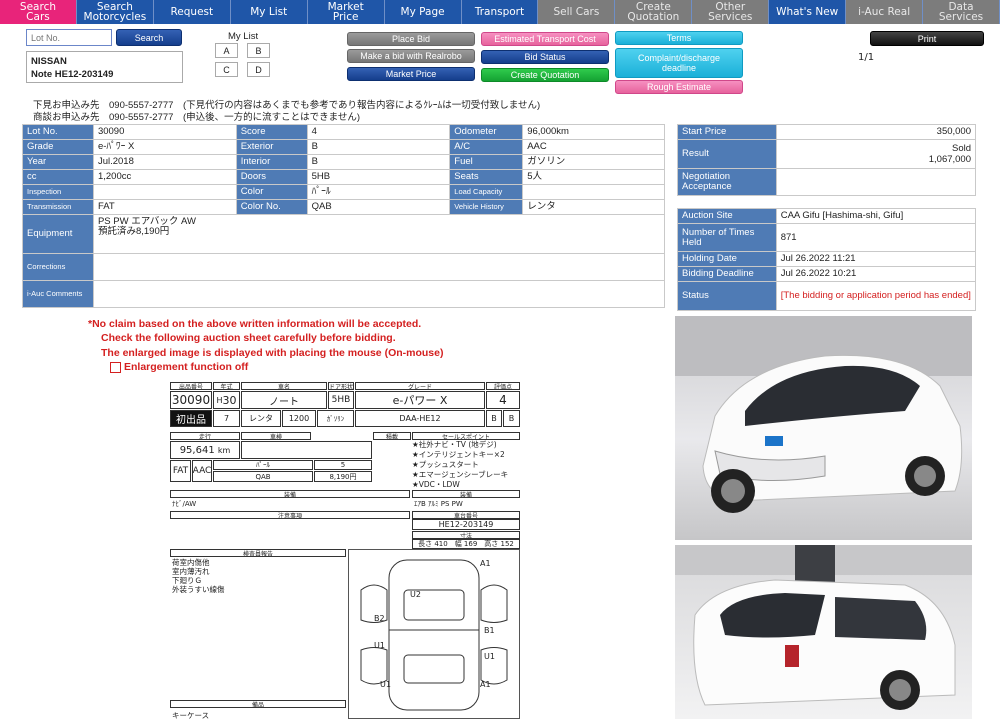 The height and width of the screenshot is (721, 1000). I want to click on nav-what-s-new: What's New, so click(808, 12).